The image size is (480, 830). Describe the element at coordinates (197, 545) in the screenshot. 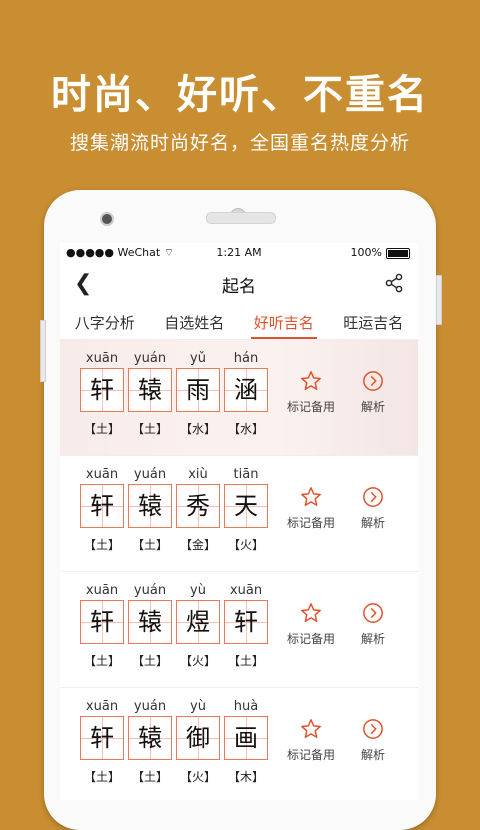

I see `element: 【金】` at that location.